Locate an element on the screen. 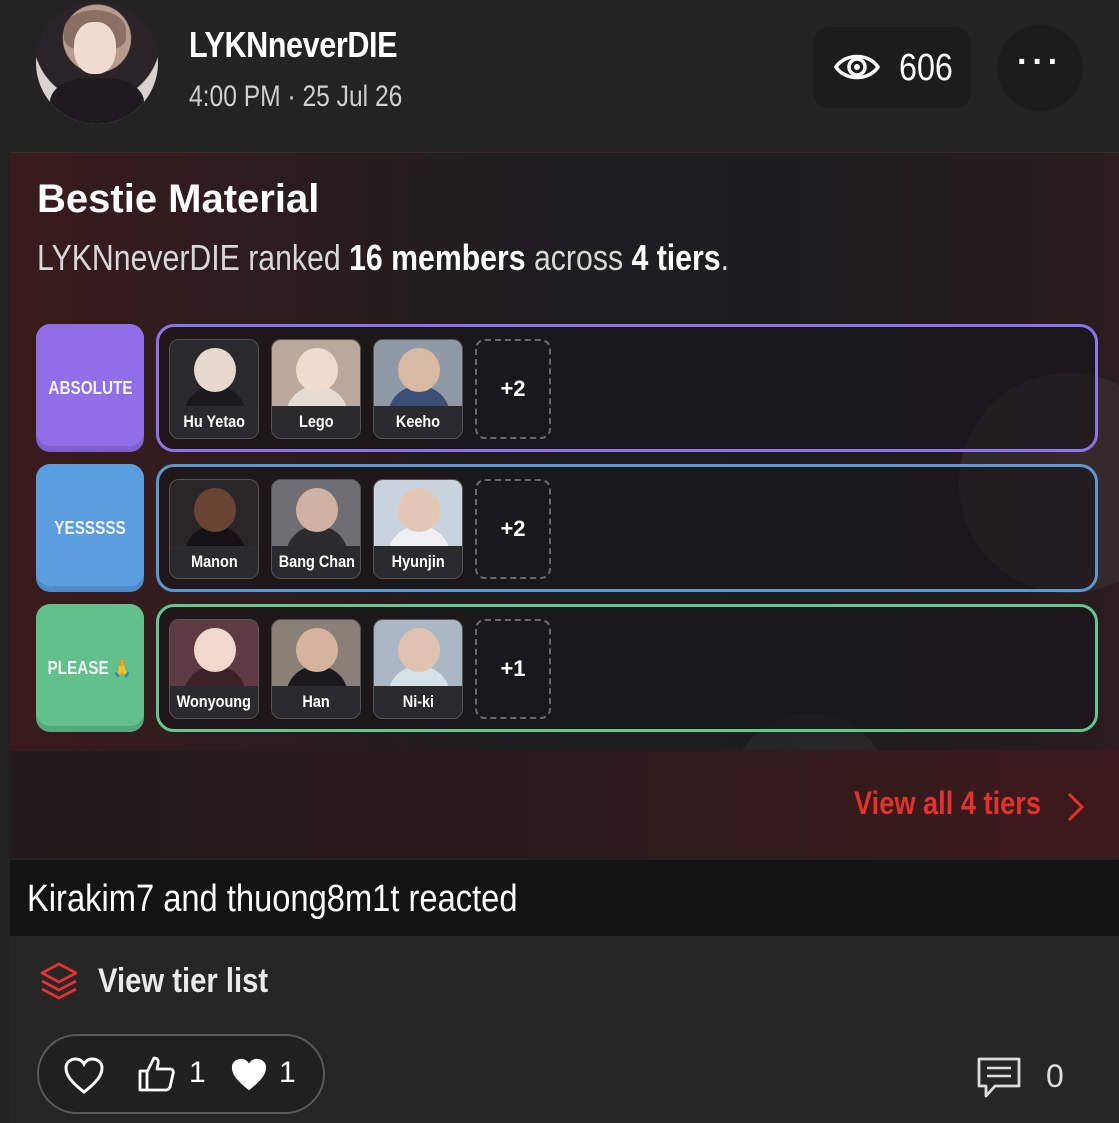  reactions-summary: Kirakim7 and thuong8m1t reacted is located at coordinates (564, 898).